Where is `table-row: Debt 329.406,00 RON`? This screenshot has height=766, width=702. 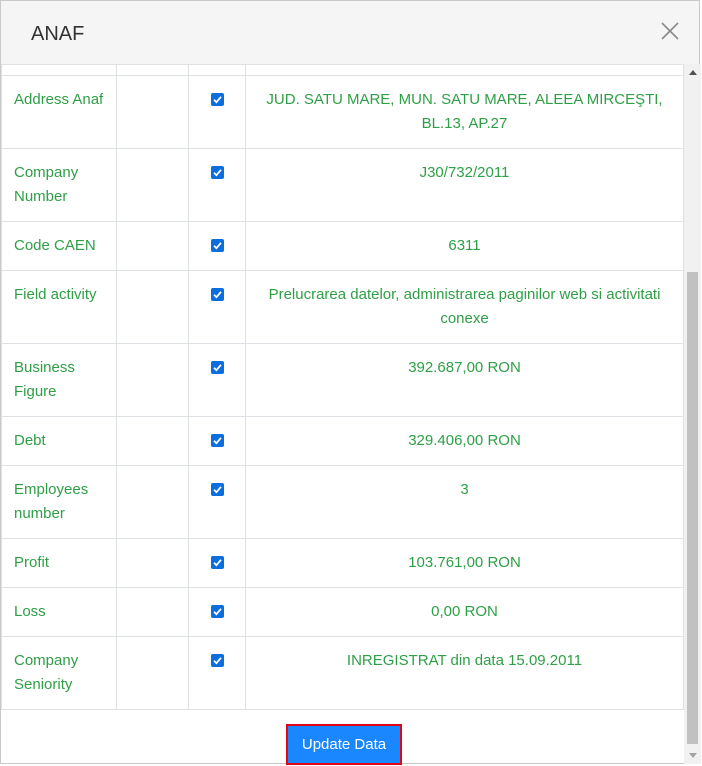 table-row: Debt 329.406,00 RON is located at coordinates (342, 441).